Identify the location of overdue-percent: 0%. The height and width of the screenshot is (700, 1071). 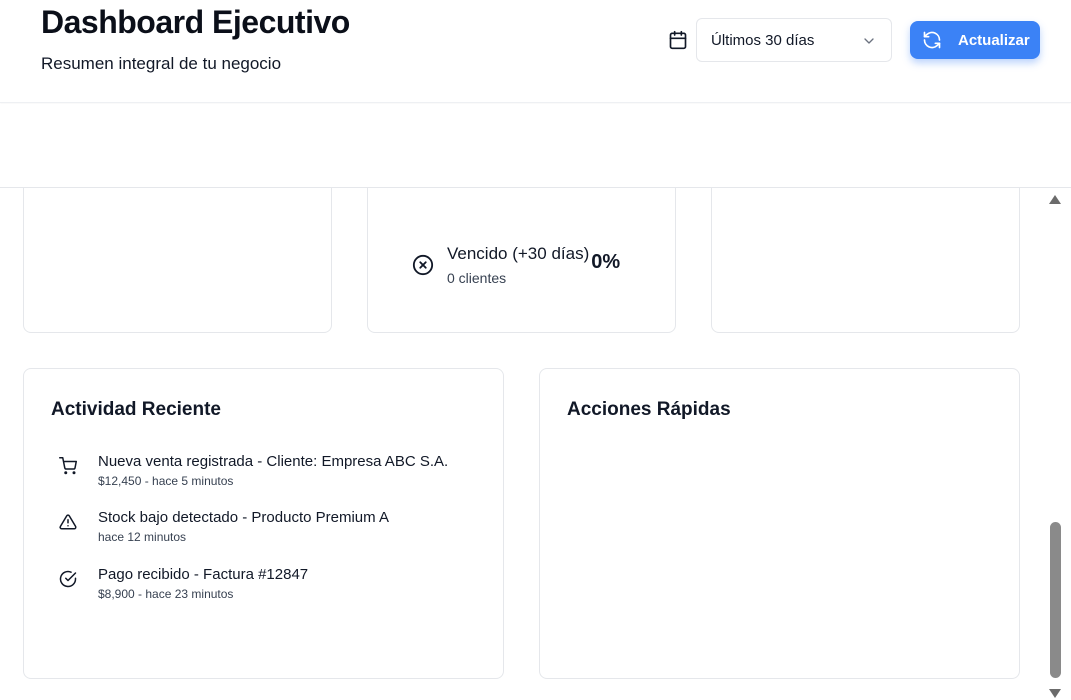
(606, 261).